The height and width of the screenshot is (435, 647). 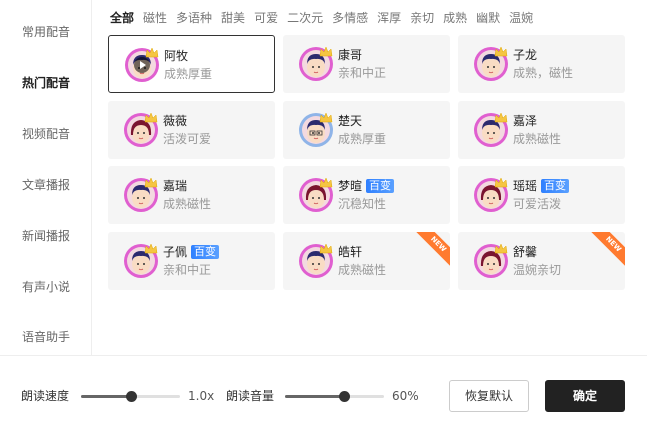 What do you see at coordinates (489, 396) in the screenshot?
I see `reset-button: 恢复默认` at bounding box center [489, 396].